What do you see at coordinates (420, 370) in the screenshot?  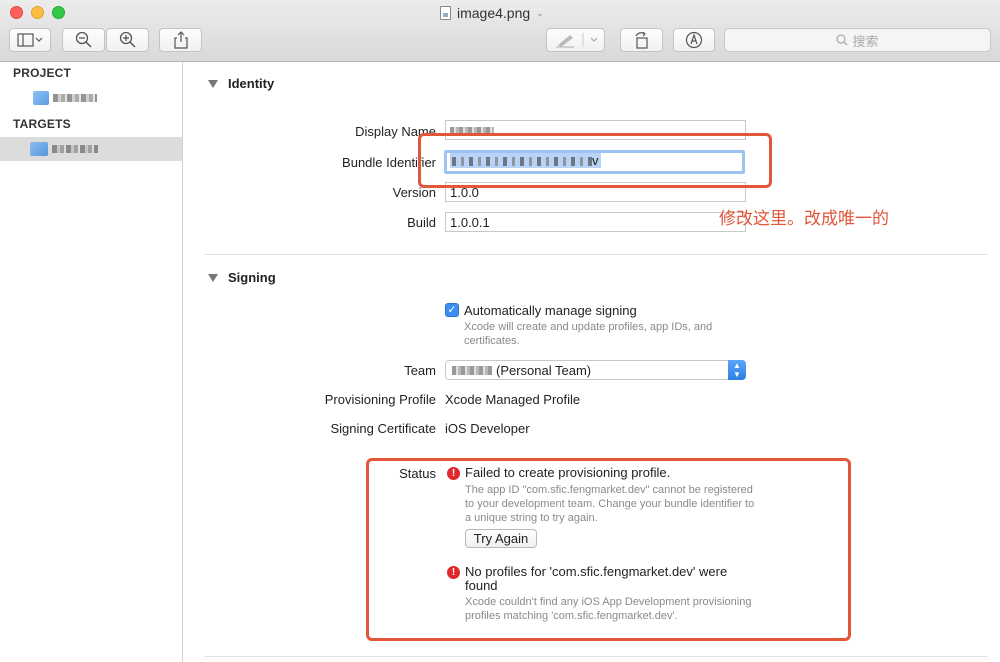 I see `team-label: Team` at bounding box center [420, 370].